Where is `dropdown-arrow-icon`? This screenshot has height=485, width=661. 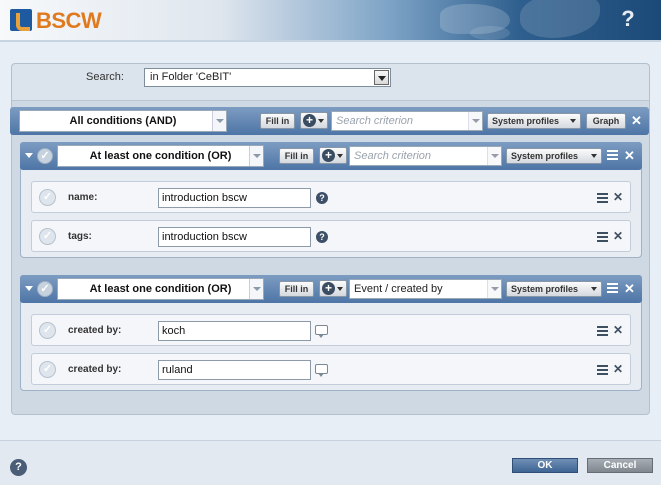
dropdown-arrow-icon is located at coordinates (381, 77).